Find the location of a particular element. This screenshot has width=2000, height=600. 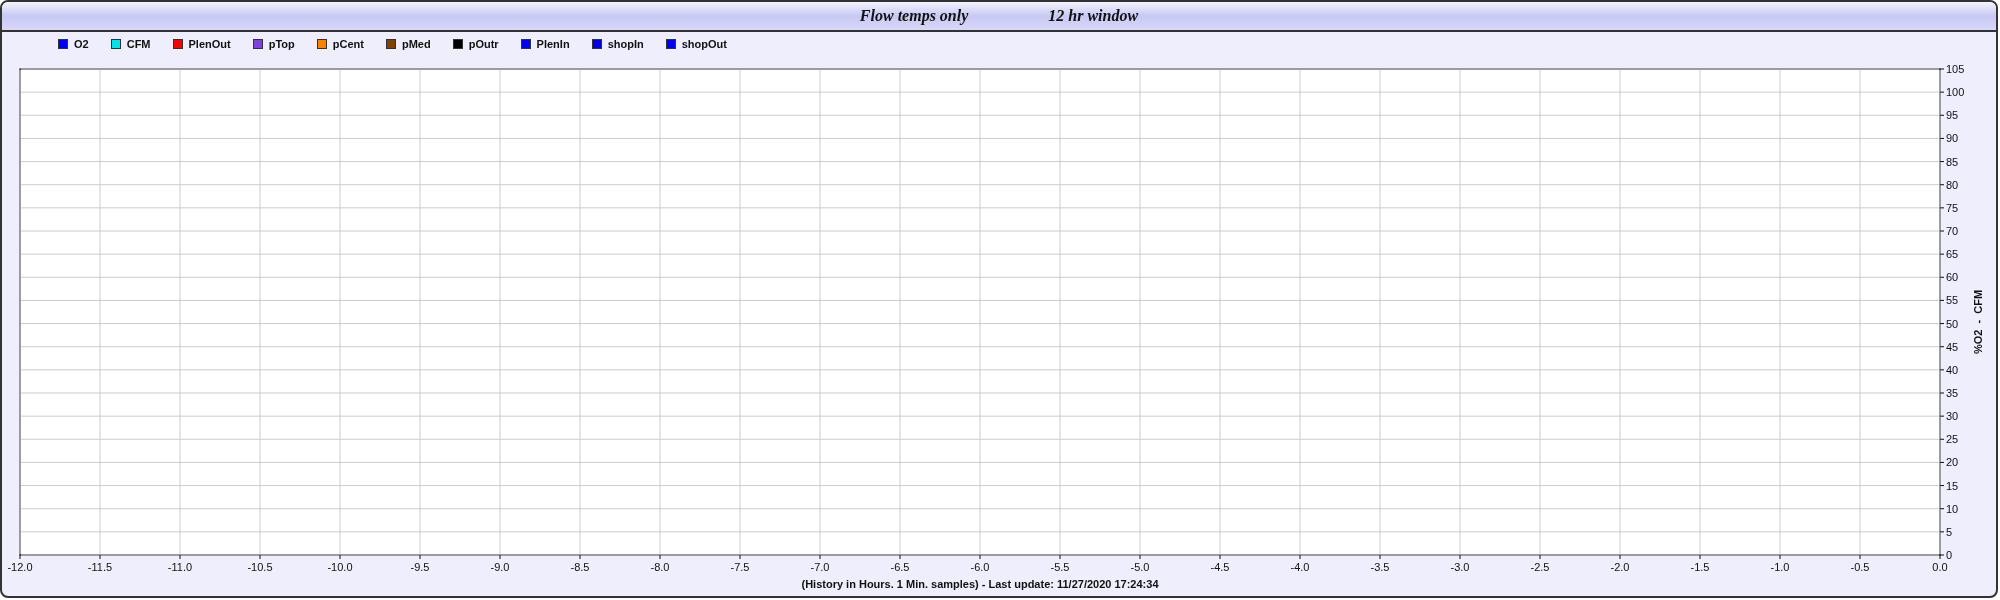

y-tick-label: 100 is located at coordinates (1955, 92).